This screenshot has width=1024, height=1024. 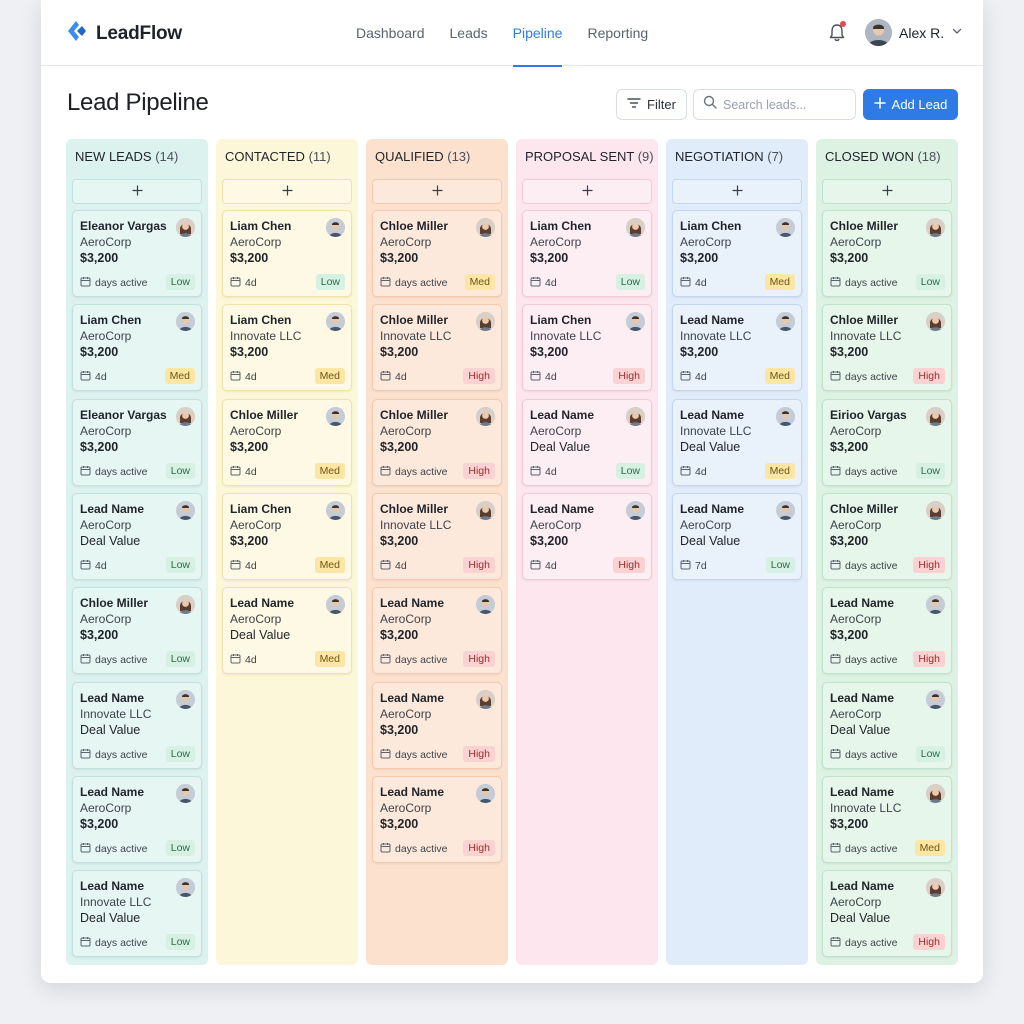 I want to click on nav-reporting: Reporting, so click(x=617, y=33).